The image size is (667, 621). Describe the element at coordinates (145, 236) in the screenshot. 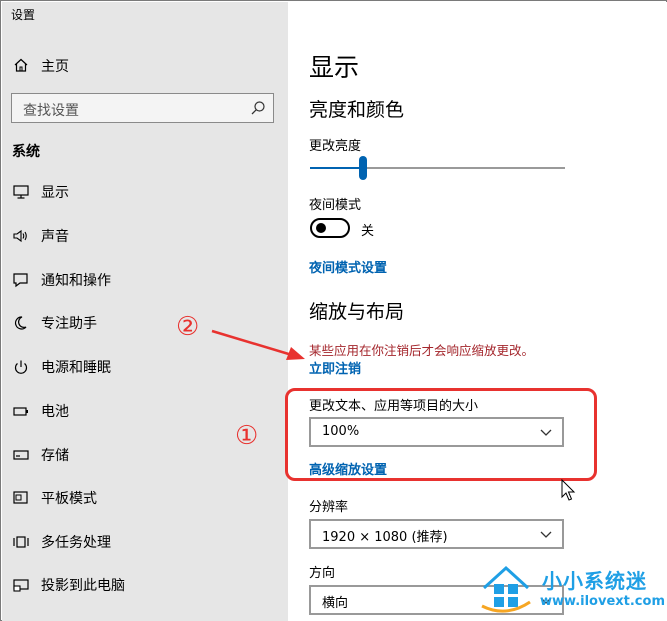

I see `sidebar-item-sound: 声音` at that location.